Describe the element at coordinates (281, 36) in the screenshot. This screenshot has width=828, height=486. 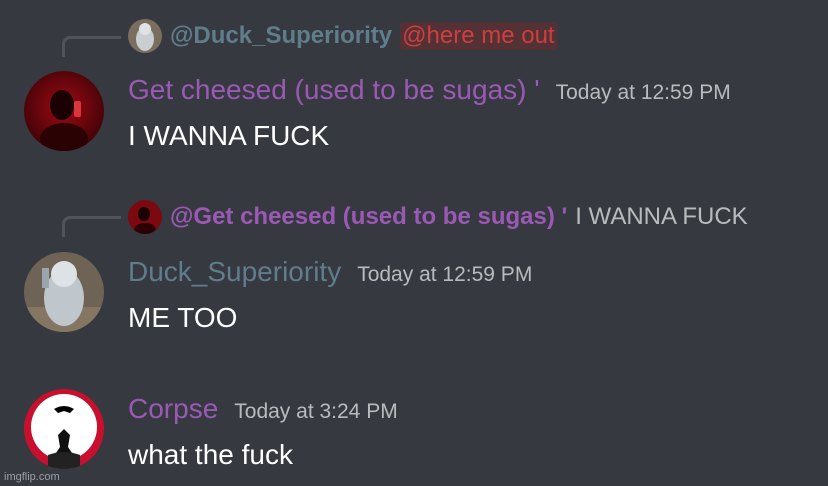
I see `reply-author: @Duck_Superiority` at that location.